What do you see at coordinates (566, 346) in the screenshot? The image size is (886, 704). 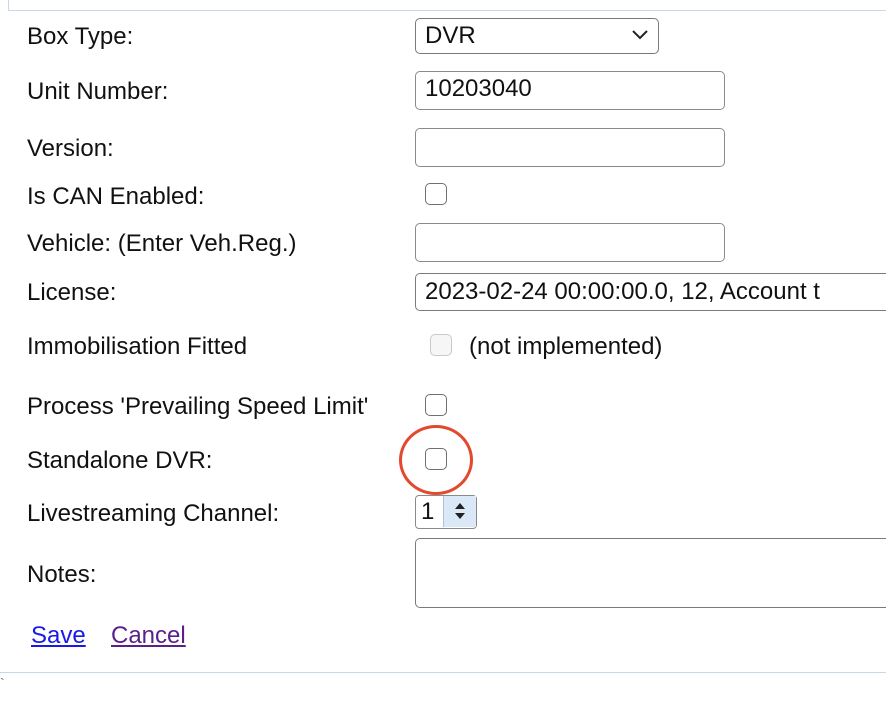 I see `immobilisation-note: (not implemented)` at bounding box center [566, 346].